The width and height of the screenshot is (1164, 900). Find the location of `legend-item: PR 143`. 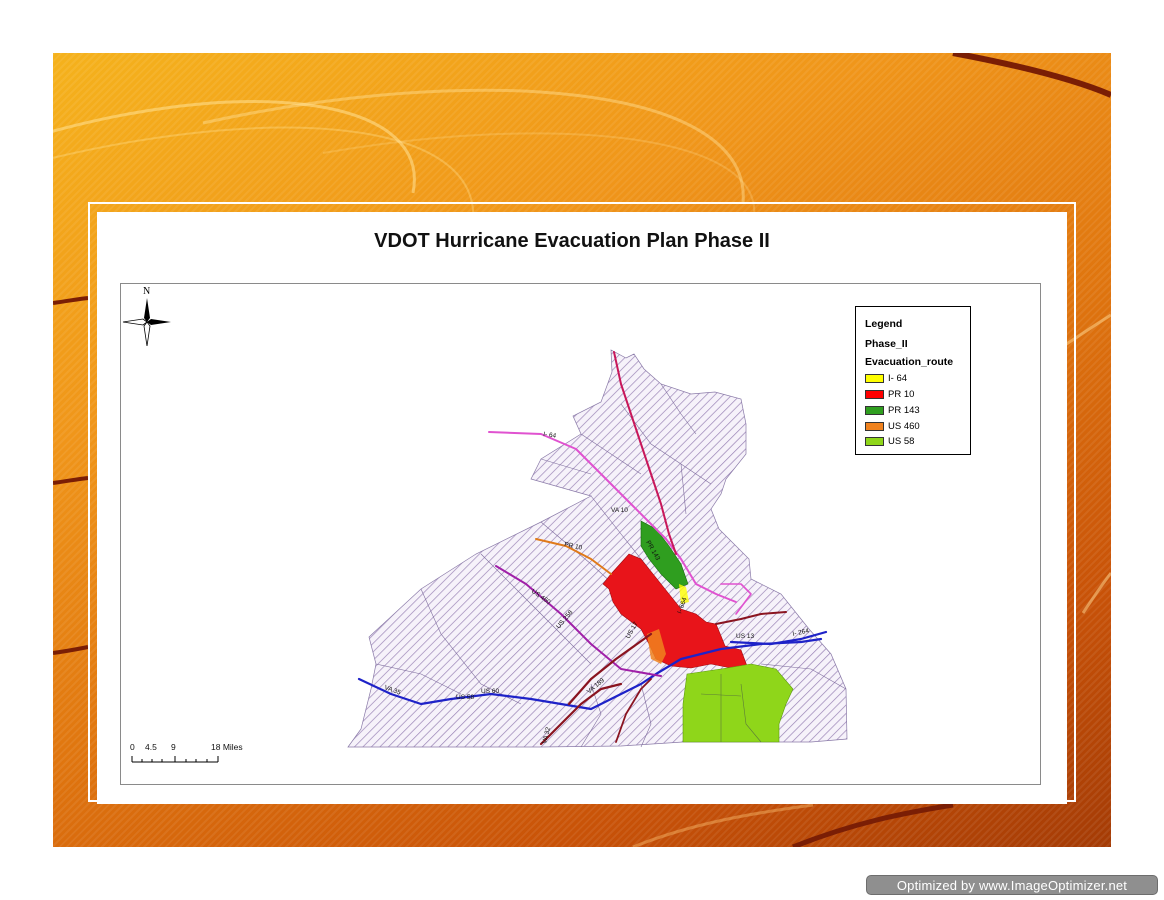

legend-item: PR 143 is located at coordinates (892, 410).